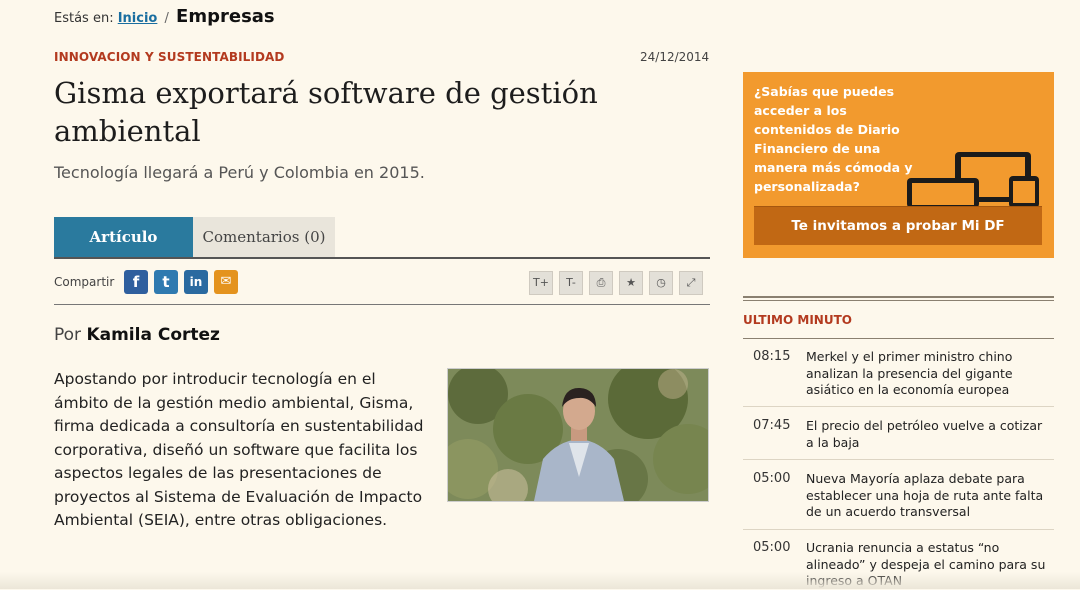 This screenshot has height=590, width=1080. I want to click on byline: Por Kamila Cortez, so click(137, 335).